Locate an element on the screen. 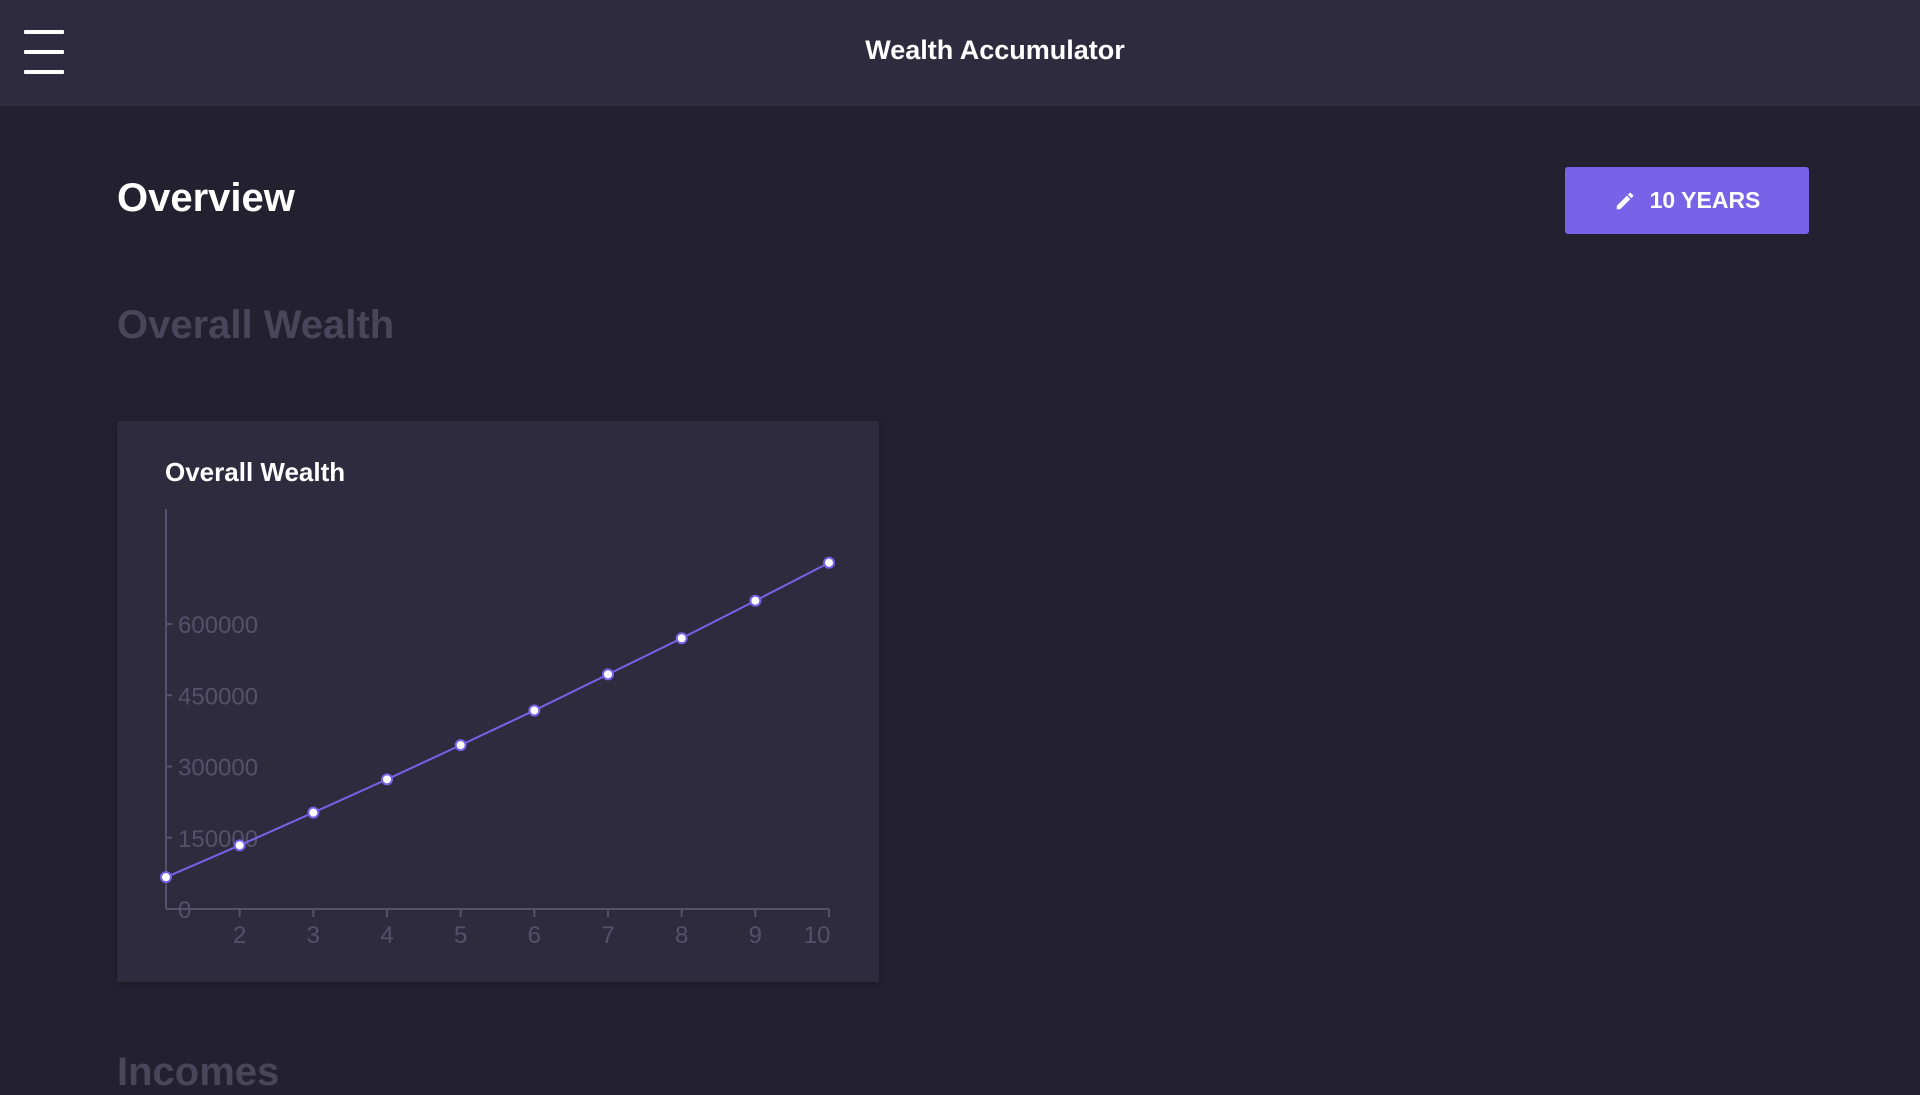 This screenshot has width=1920, height=1095. x-tick-label: 6 is located at coordinates (534, 935).